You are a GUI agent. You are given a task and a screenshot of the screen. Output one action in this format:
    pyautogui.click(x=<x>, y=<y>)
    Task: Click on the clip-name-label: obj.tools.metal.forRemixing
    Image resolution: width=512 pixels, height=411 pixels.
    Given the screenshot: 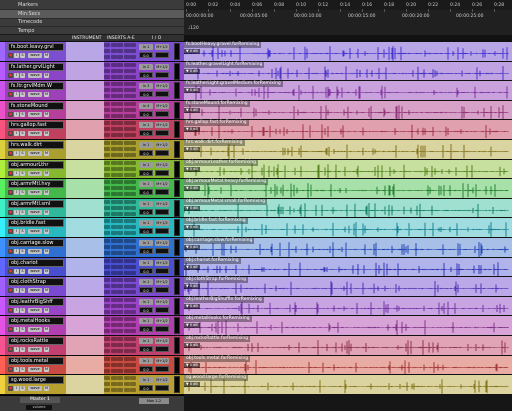 What is the action you would take?
    pyautogui.click(x=217, y=358)
    